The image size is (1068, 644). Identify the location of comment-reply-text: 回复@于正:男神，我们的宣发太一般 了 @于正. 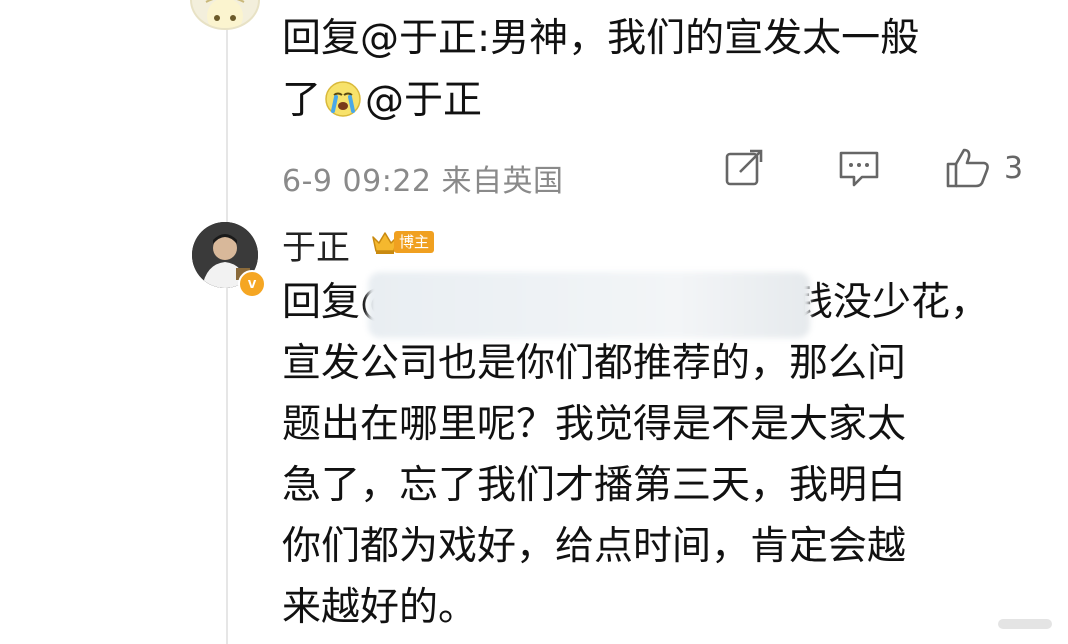
(652, 70).